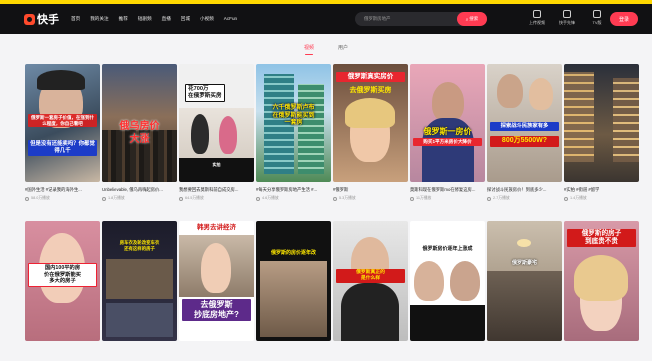 Image resolution: width=652 pixels, height=361 pixels. I want to click on video-thumbnail: 俄罗斯豪宅, so click(524, 281).